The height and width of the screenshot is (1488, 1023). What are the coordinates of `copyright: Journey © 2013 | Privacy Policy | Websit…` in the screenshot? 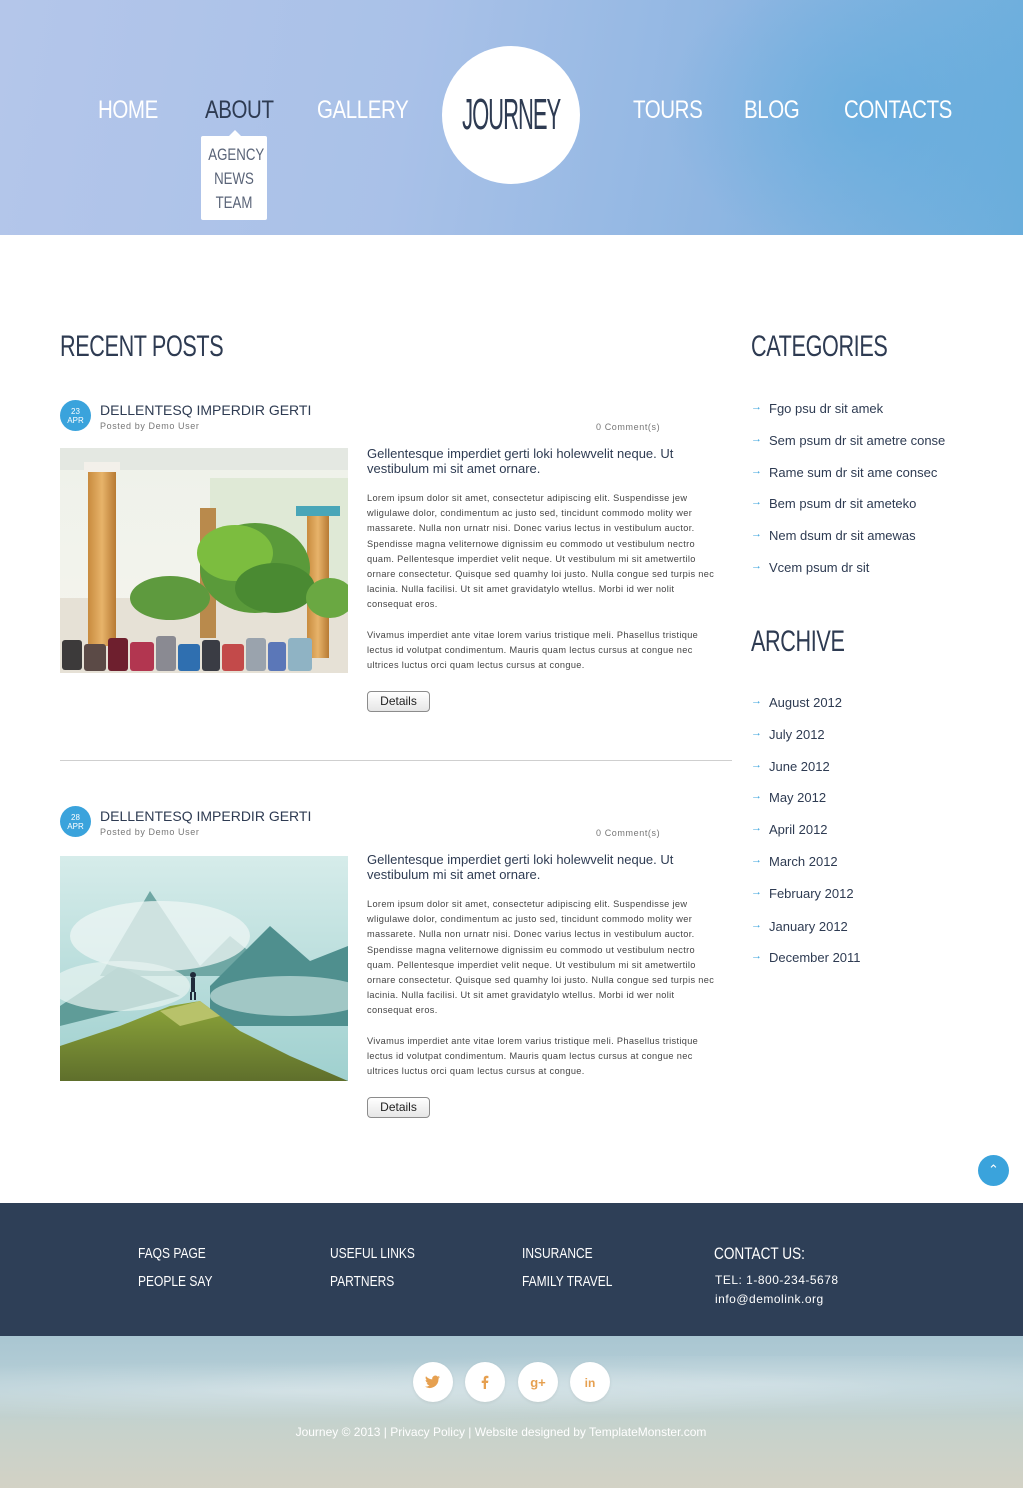 It's located at (501, 1432).